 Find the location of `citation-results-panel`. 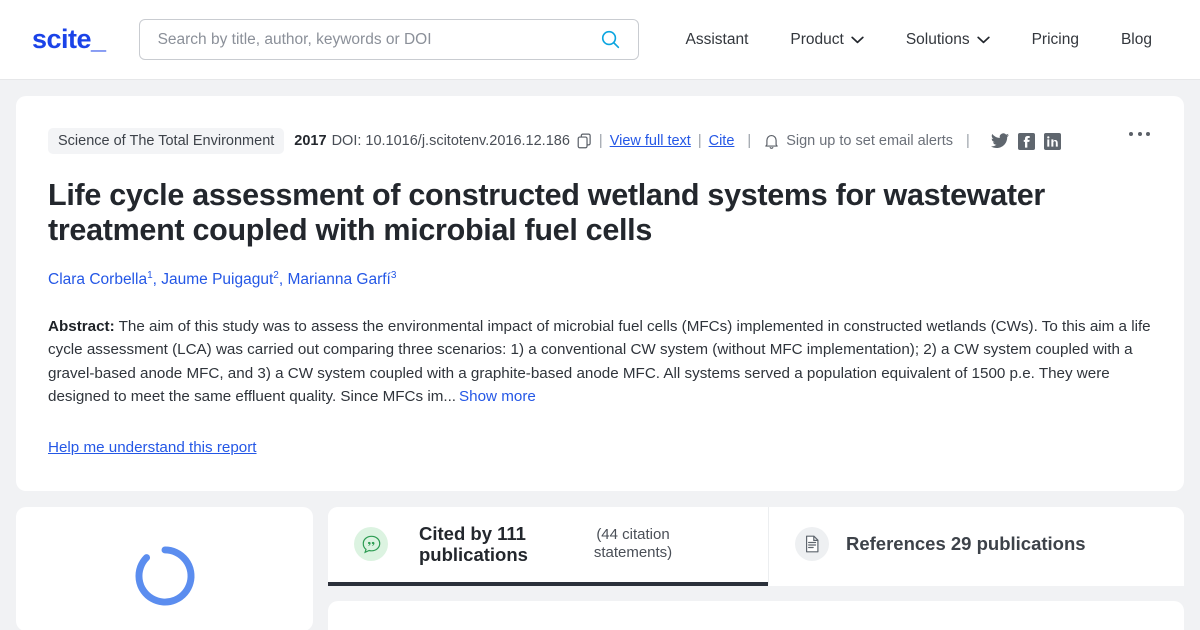

citation-results-panel is located at coordinates (756, 615).